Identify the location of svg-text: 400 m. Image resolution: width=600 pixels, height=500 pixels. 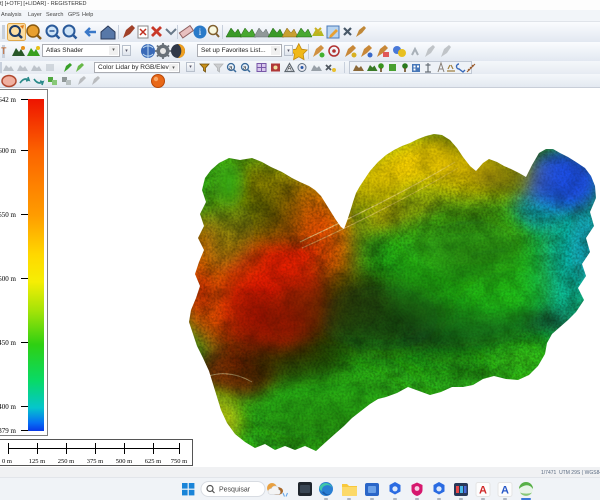
(8, 407).